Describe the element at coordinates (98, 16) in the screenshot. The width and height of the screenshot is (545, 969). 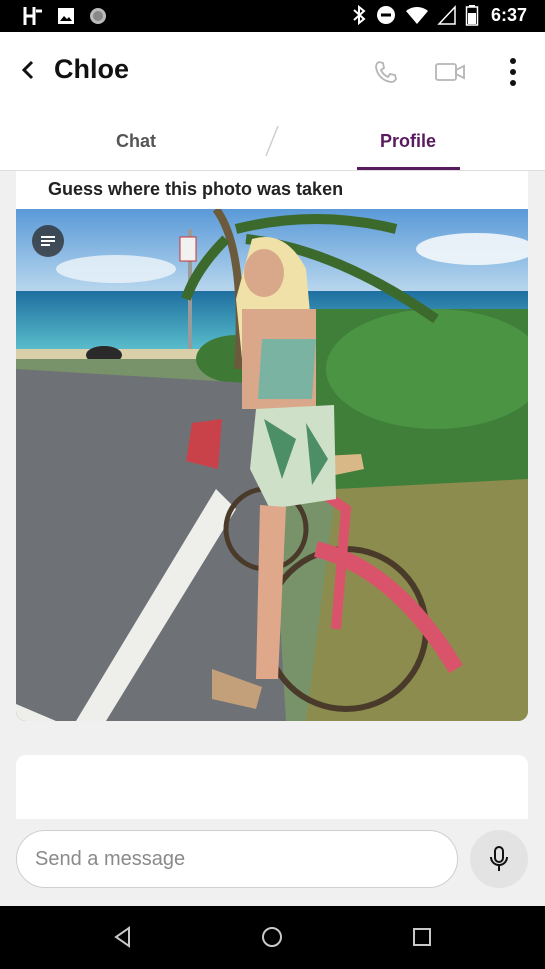
I see `circle-icon` at that location.